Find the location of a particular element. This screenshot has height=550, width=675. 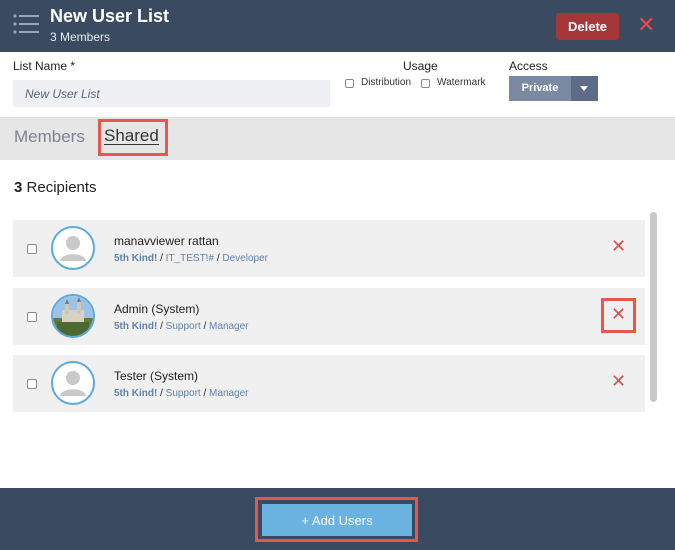

add-users-button: + Add Users is located at coordinates (337, 520).